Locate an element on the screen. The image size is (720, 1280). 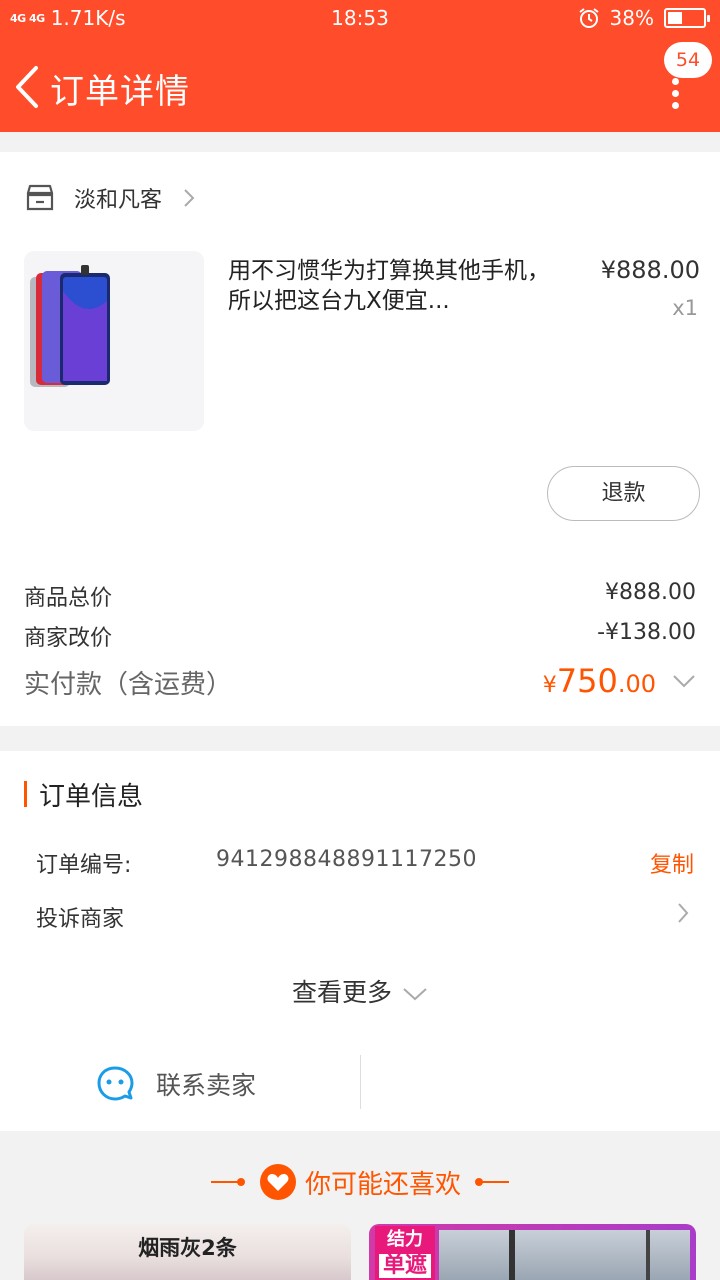
recommend-card: 结力 单遮 is located at coordinates (532, 1252).